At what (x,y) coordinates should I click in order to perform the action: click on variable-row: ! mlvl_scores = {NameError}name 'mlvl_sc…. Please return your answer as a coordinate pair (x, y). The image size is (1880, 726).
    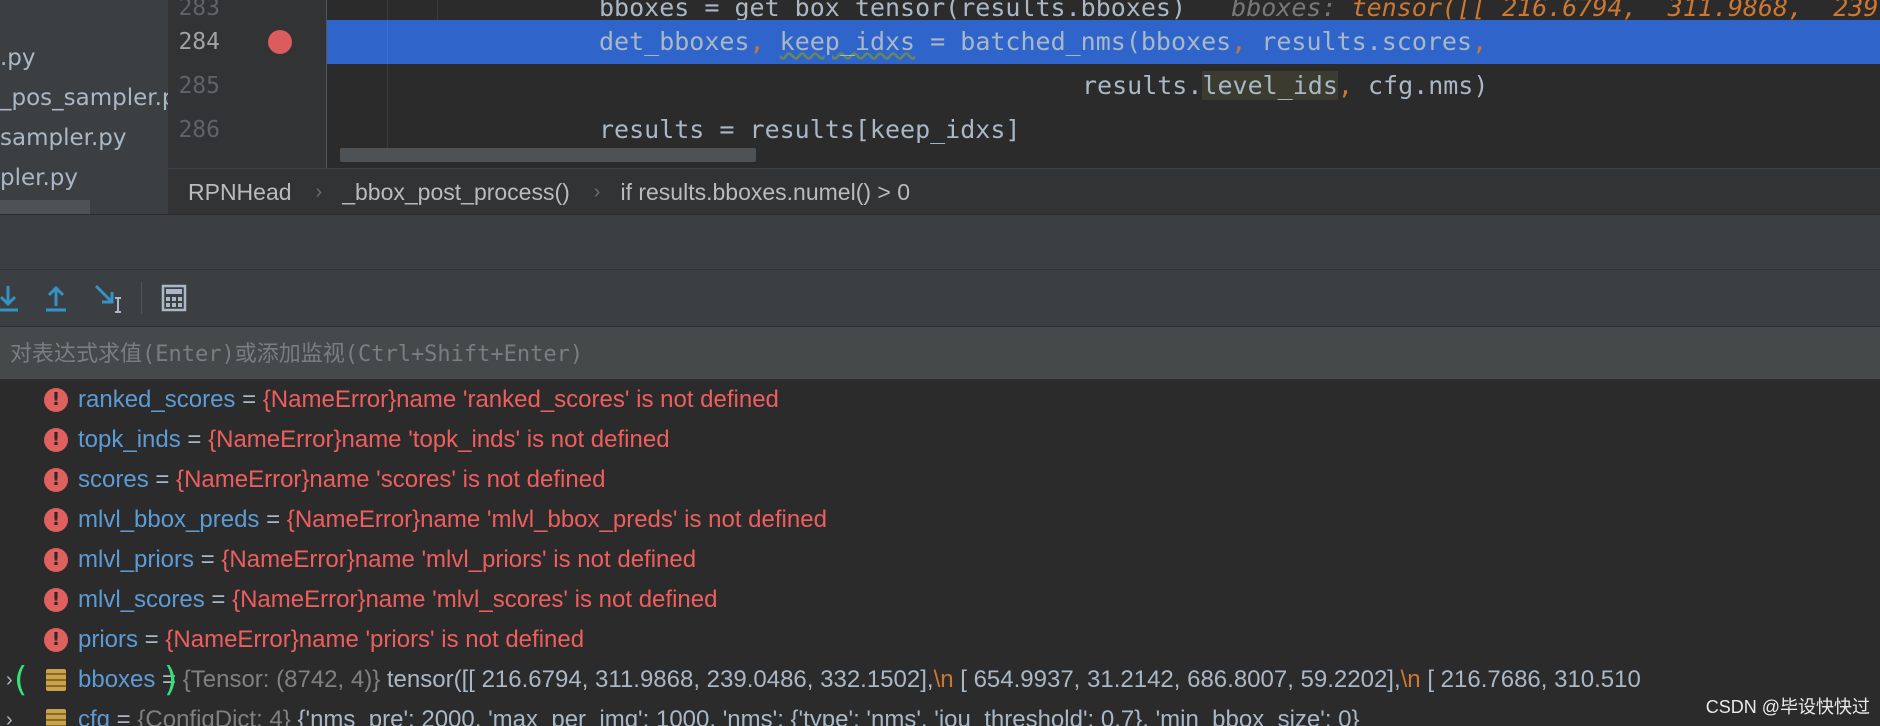
    Looking at the image, I should click on (940, 600).